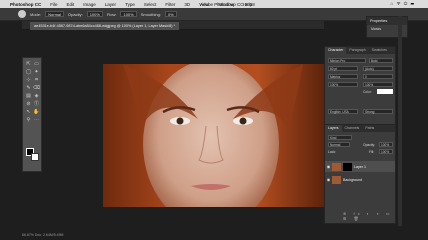 This screenshot has height=240, width=428. I want to click on layer-row: ◉ Background, so click(360, 179).